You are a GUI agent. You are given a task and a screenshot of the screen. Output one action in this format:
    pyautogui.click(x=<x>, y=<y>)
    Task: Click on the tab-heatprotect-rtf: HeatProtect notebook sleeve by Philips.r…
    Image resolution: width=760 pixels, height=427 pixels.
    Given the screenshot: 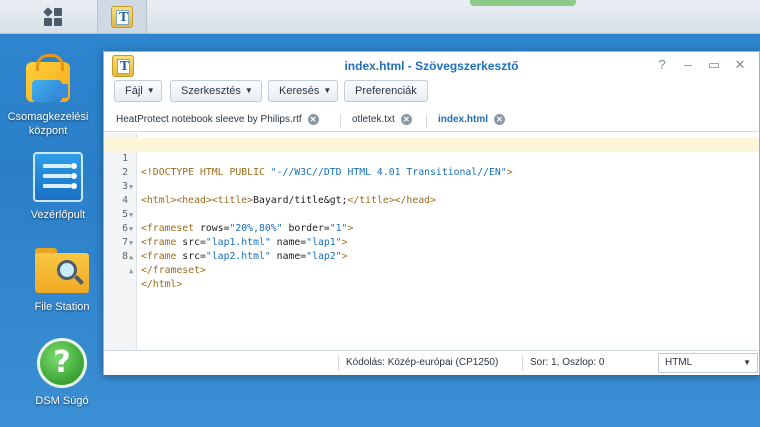 What is the action you would take?
    pyautogui.click(x=212, y=120)
    